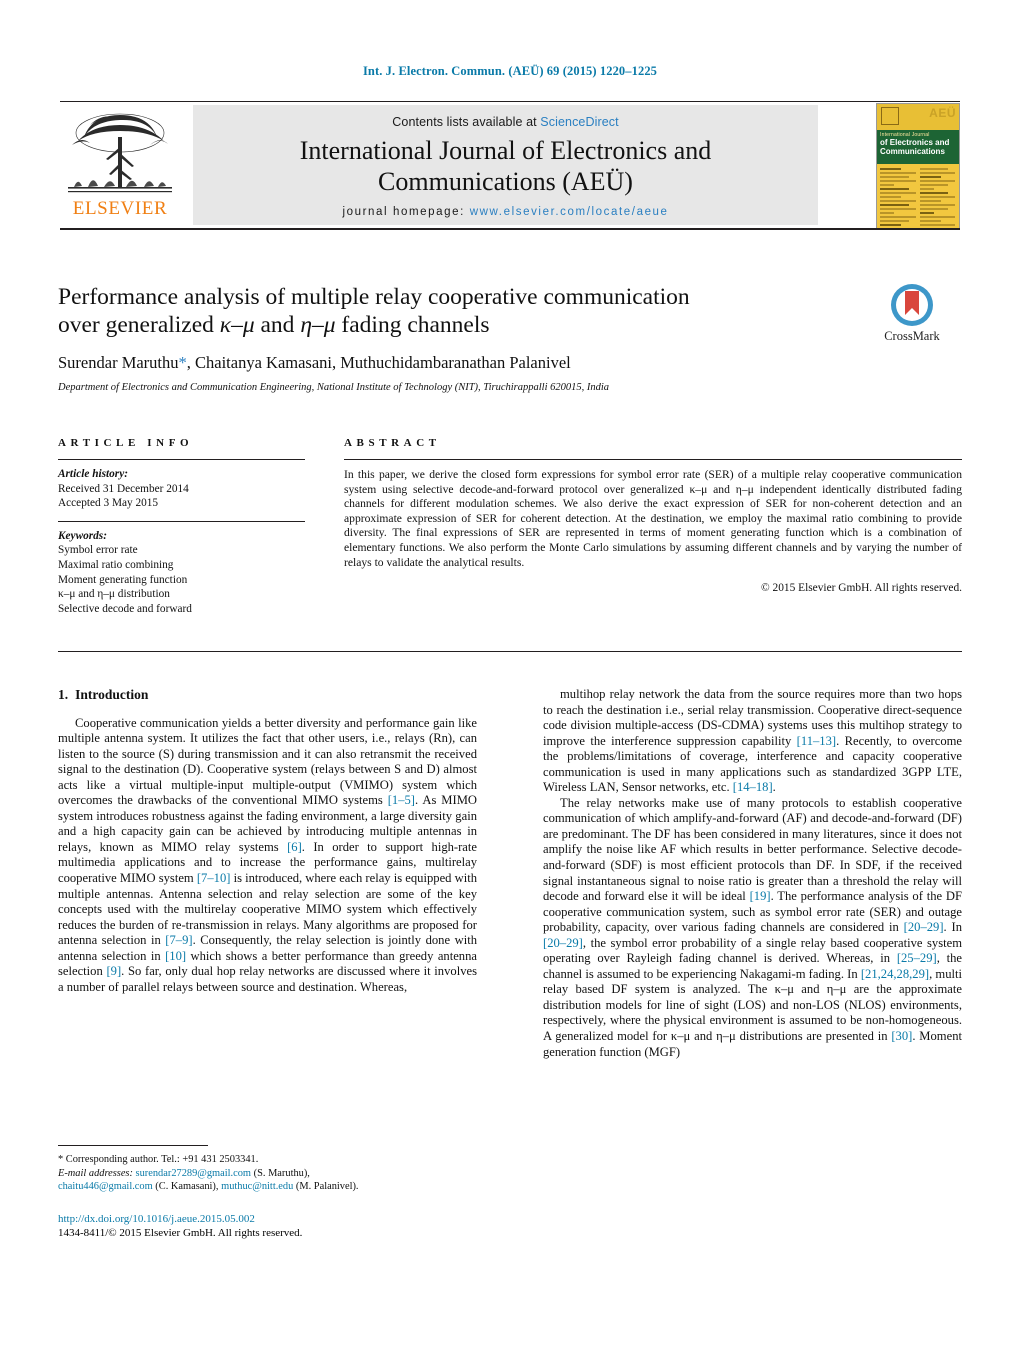 This screenshot has width=1020, height=1351. Describe the element at coordinates (126, 443) in the screenshot. I see `article-info-heading: ARTICLE INFO` at that location.